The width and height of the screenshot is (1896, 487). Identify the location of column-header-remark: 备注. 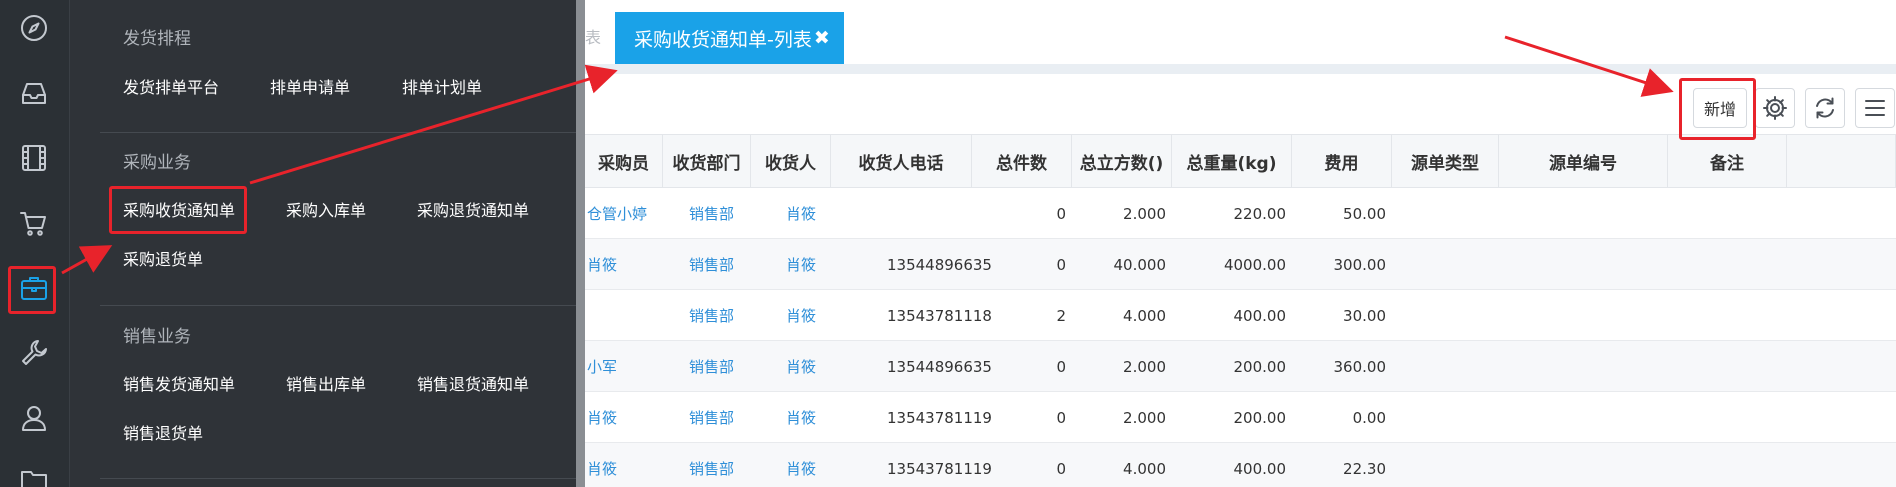
(1727, 161).